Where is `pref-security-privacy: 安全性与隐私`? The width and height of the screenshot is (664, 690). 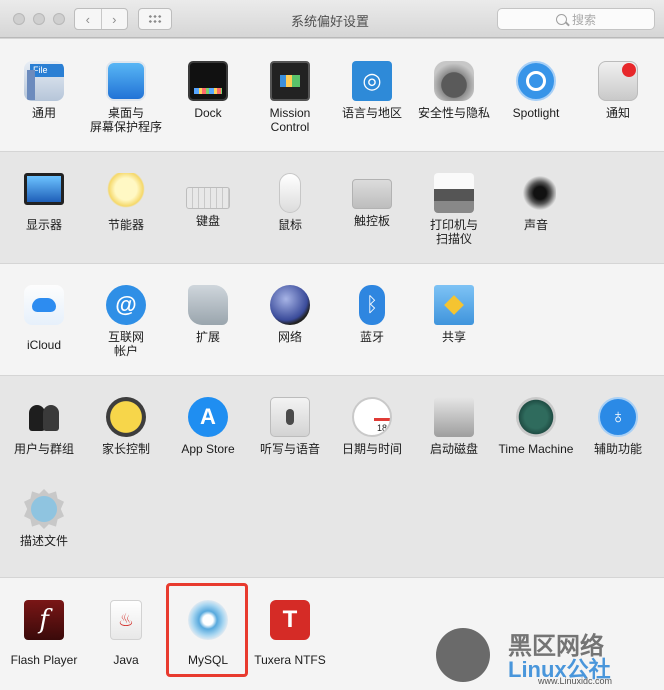
pref-security-privacy: 安全性与隐私 is located at coordinates (454, 109).